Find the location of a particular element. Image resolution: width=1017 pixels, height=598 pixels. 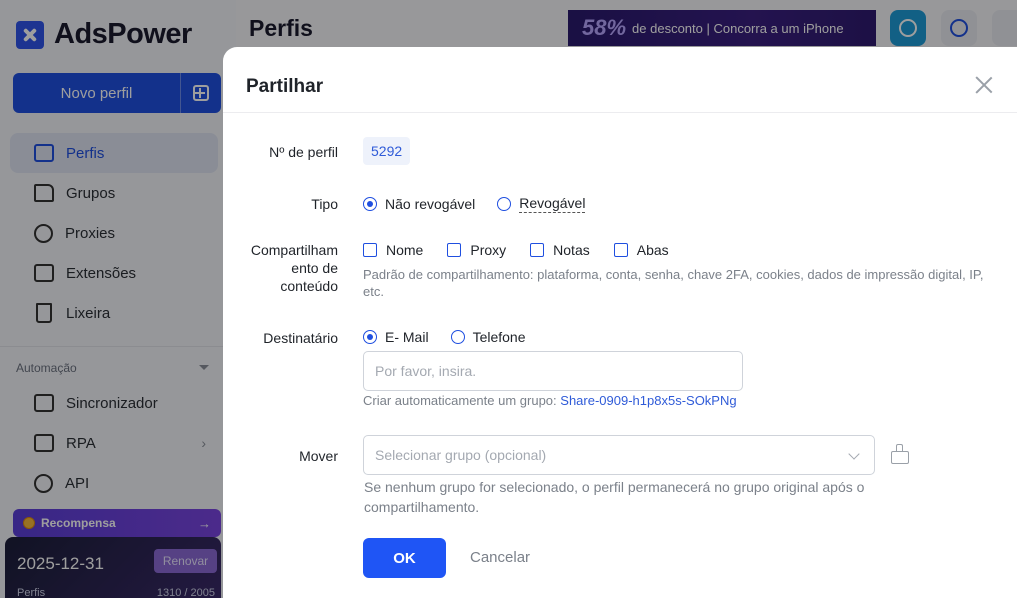

clear-selection-icon is located at coordinates (899, 454).